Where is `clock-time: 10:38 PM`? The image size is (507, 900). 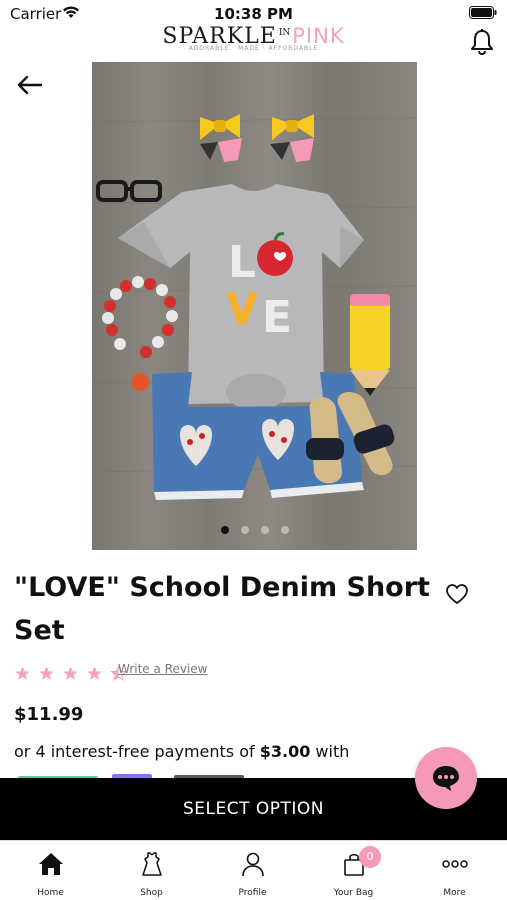
clock-time: 10:38 PM is located at coordinates (253, 14).